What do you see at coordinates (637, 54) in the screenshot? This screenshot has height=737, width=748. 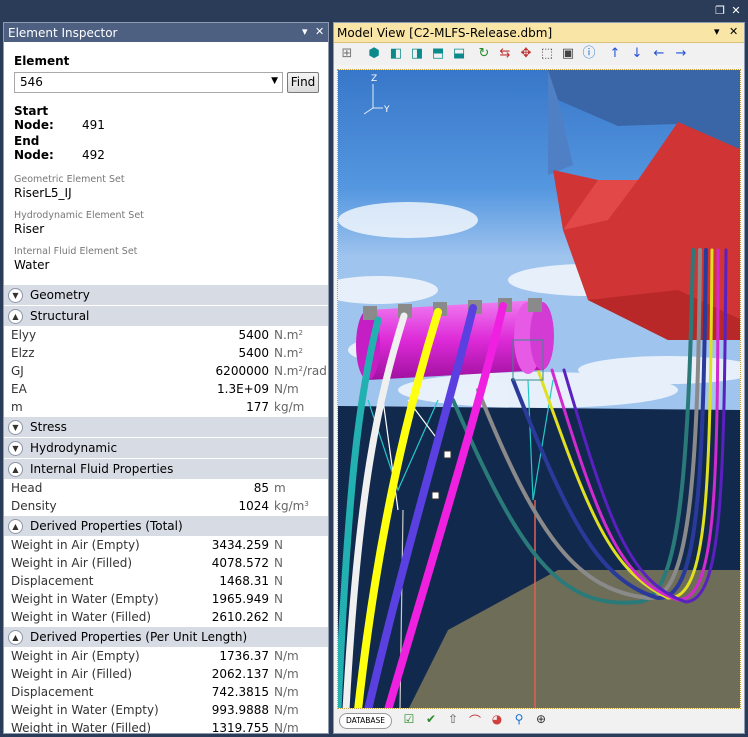 I see `arrow-down-icon: ↓` at bounding box center [637, 54].